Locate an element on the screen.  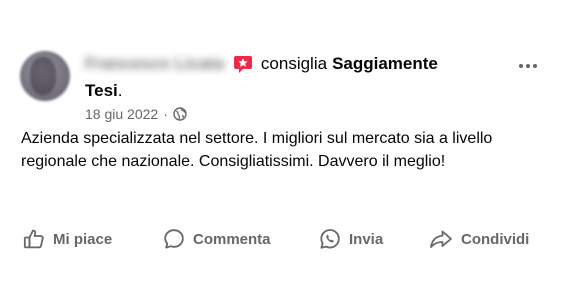
share-label: Condividi is located at coordinates (495, 239).